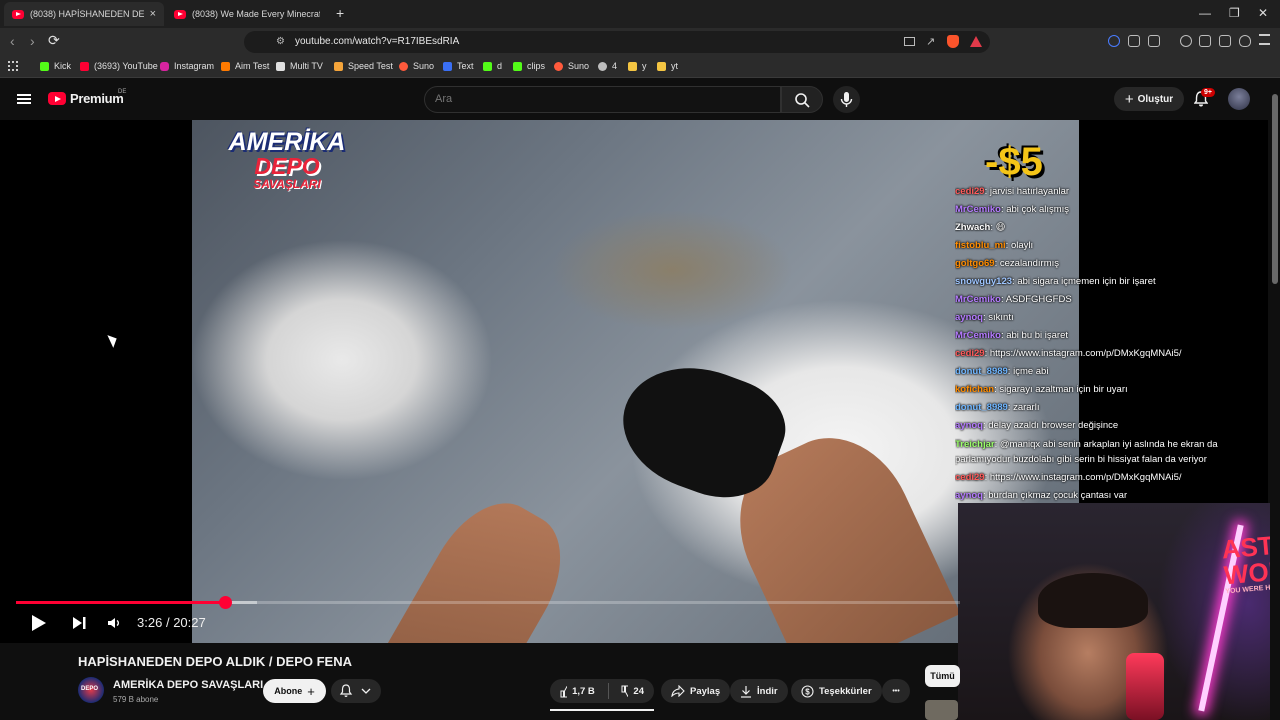 The image size is (1280, 720). I want to click on bookmark-item: Multi TV, so click(299, 66).